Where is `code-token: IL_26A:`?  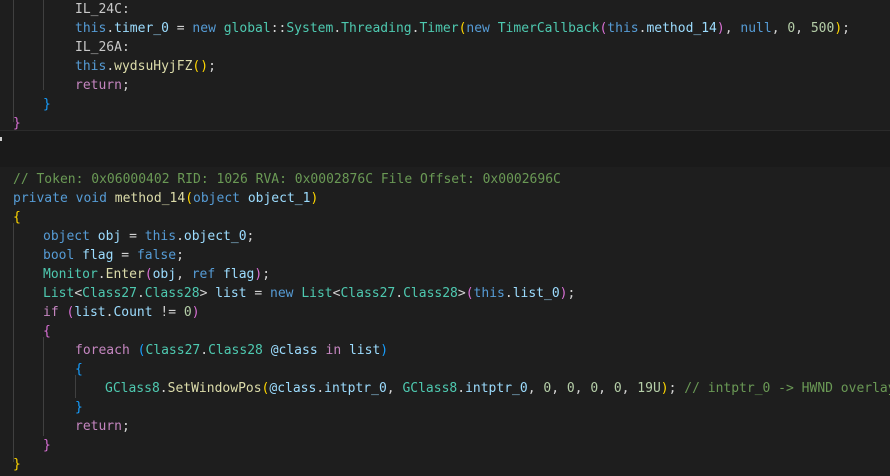 code-token: IL_26A: is located at coordinates (102, 47).